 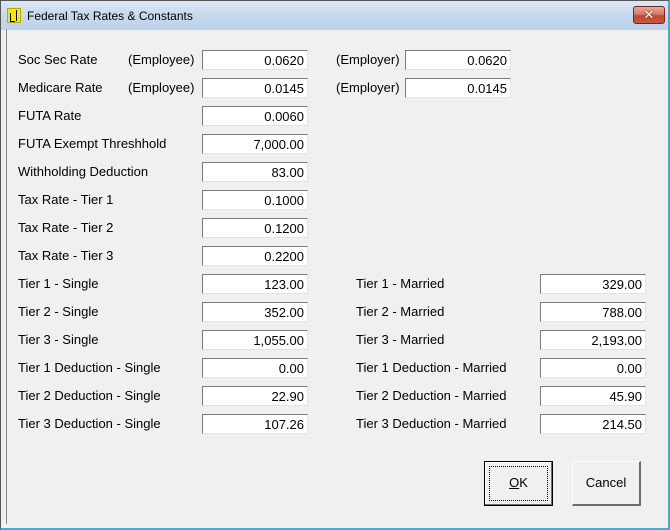 What do you see at coordinates (400, 339) in the screenshot?
I see `tier3-married-label: Tier 3 - Married` at bounding box center [400, 339].